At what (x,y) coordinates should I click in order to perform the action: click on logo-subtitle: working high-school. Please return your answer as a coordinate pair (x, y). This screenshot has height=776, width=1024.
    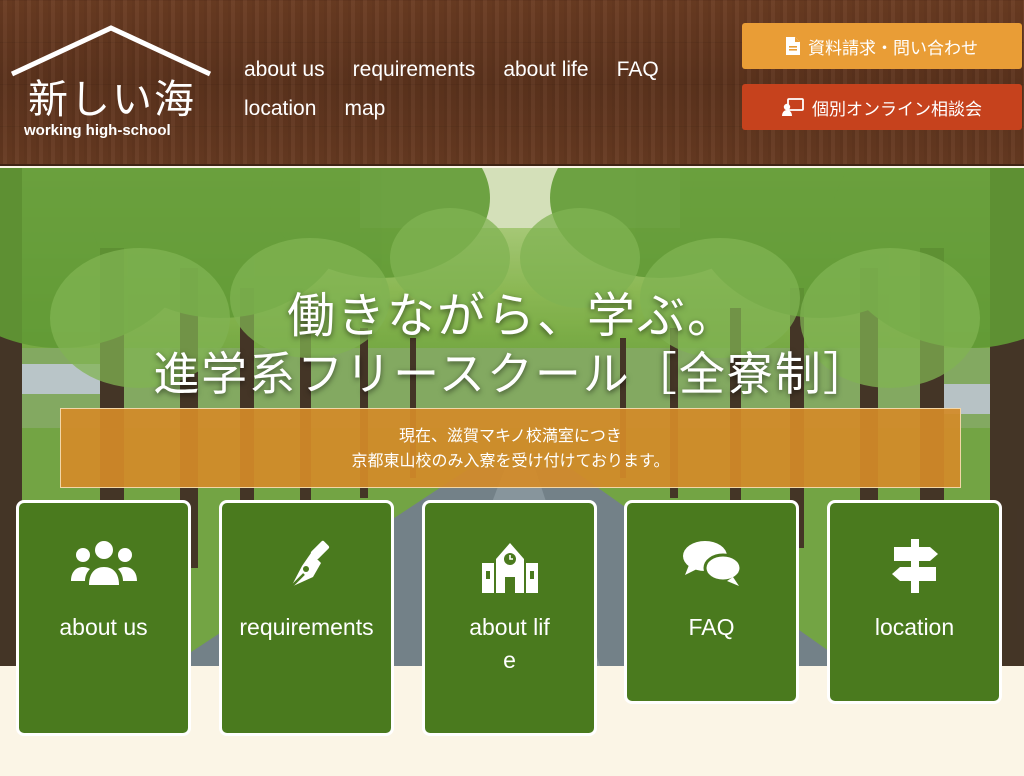
    Looking at the image, I should click on (97, 130).